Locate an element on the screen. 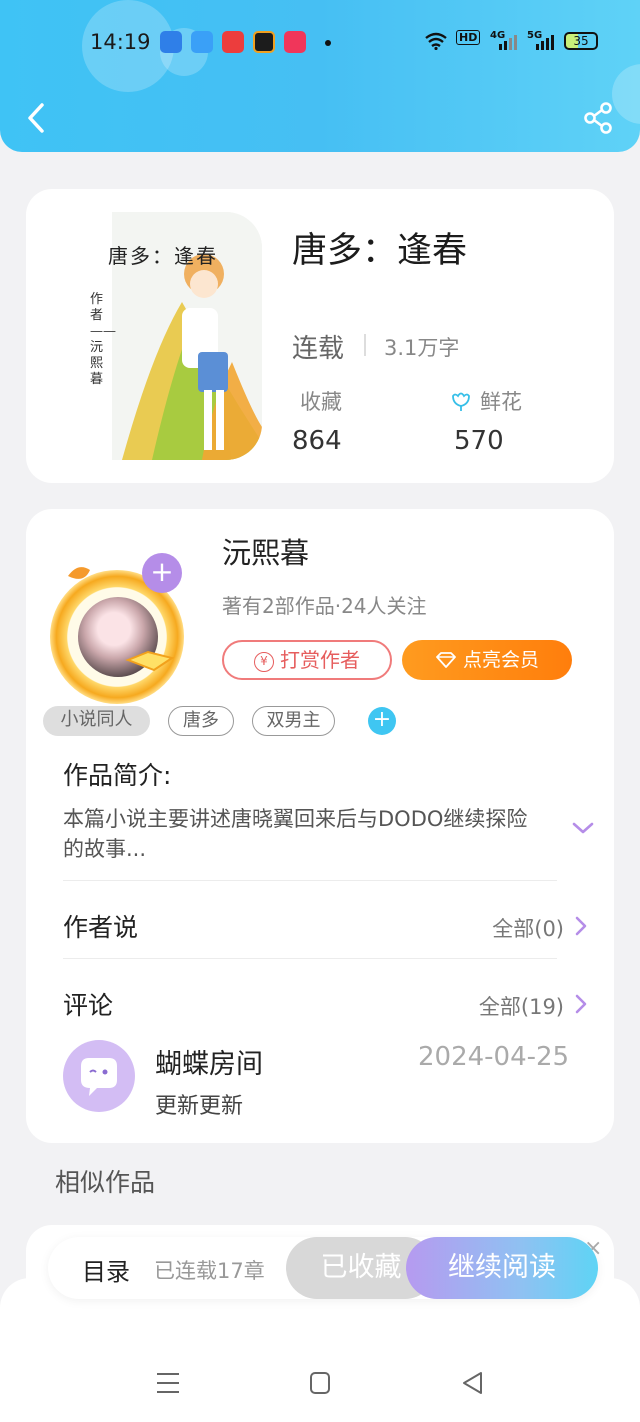  diamond-icon is located at coordinates (446, 660).